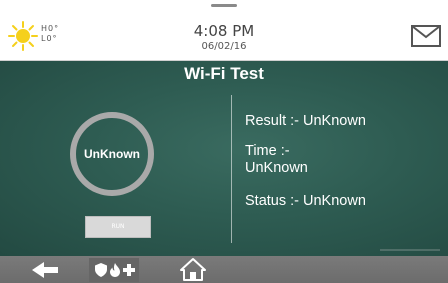 Image resolution: width=448 pixels, height=283 pixels. Describe the element at coordinates (101, 270) in the screenshot. I see `shield-icon` at that location.